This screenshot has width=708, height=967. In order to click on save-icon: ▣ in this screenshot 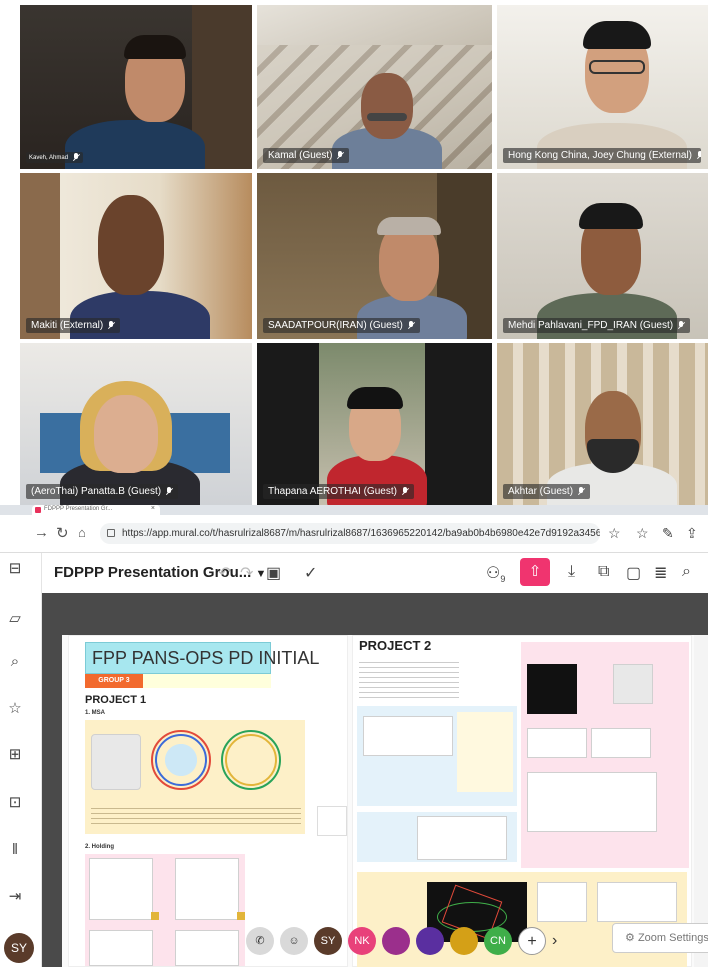, I will do `click(273, 573)`.